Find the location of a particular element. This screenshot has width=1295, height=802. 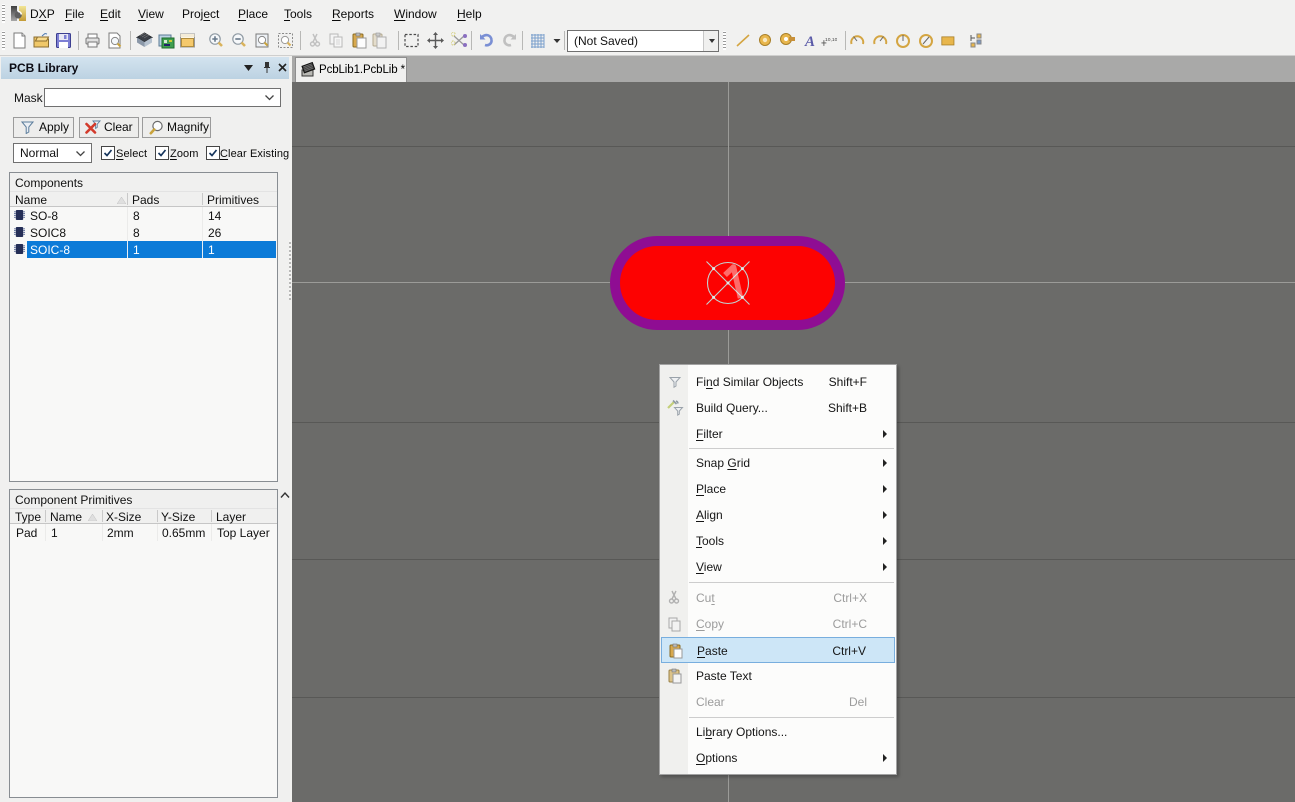

svg-text: A is located at coordinates (809, 41).